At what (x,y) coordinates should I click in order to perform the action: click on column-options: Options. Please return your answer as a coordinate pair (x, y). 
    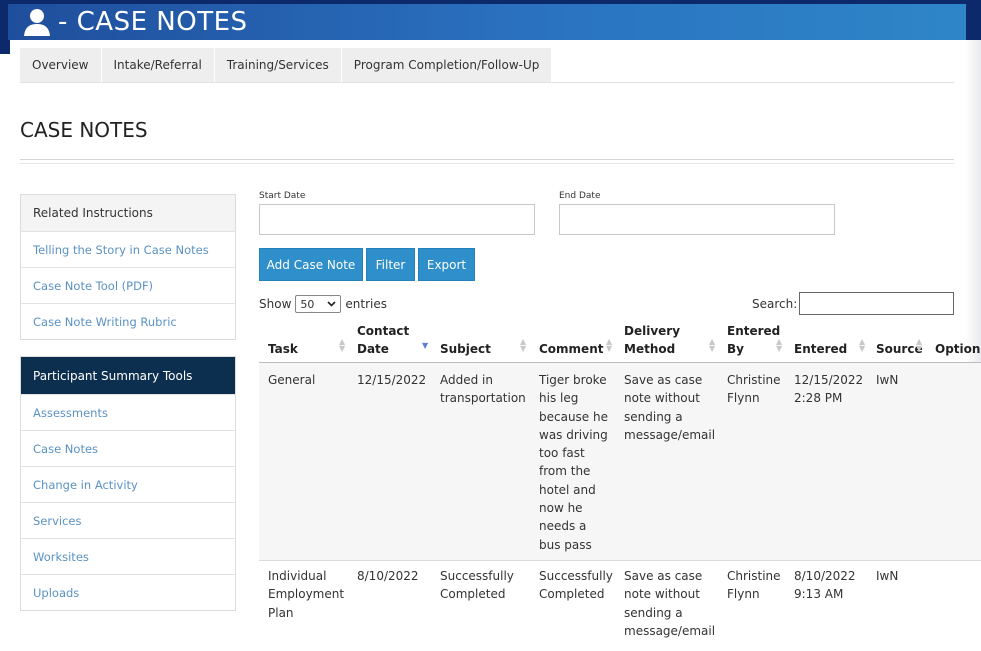
    Looking at the image, I should click on (958, 349).